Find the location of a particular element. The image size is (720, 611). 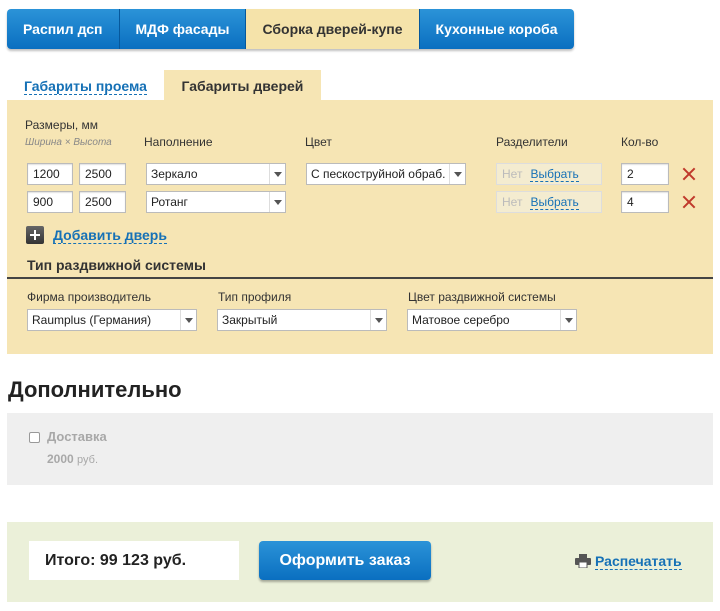

nav-item-kitchen: Кухонные короба is located at coordinates (496, 29).